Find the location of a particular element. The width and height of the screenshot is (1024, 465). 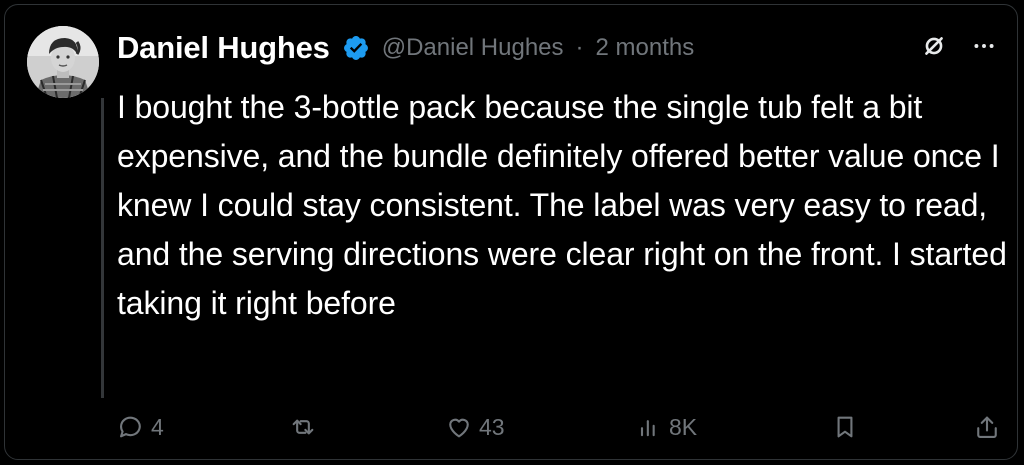

header-actions is located at coordinates (959, 46).